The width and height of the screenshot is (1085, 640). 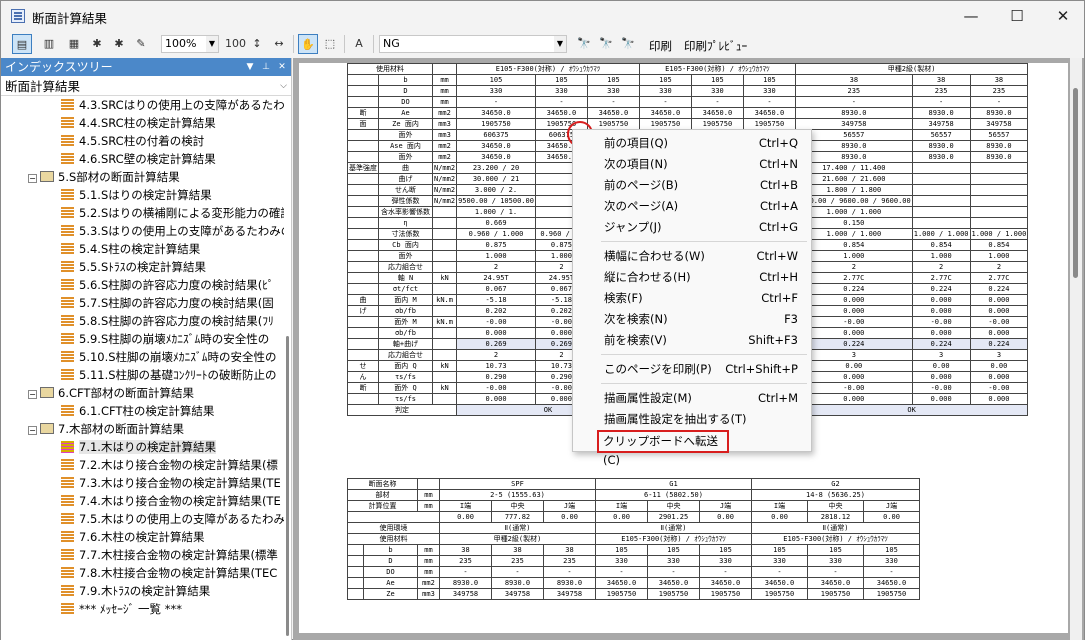 I want to click on text-style-icon: A, so click(x=359, y=44).